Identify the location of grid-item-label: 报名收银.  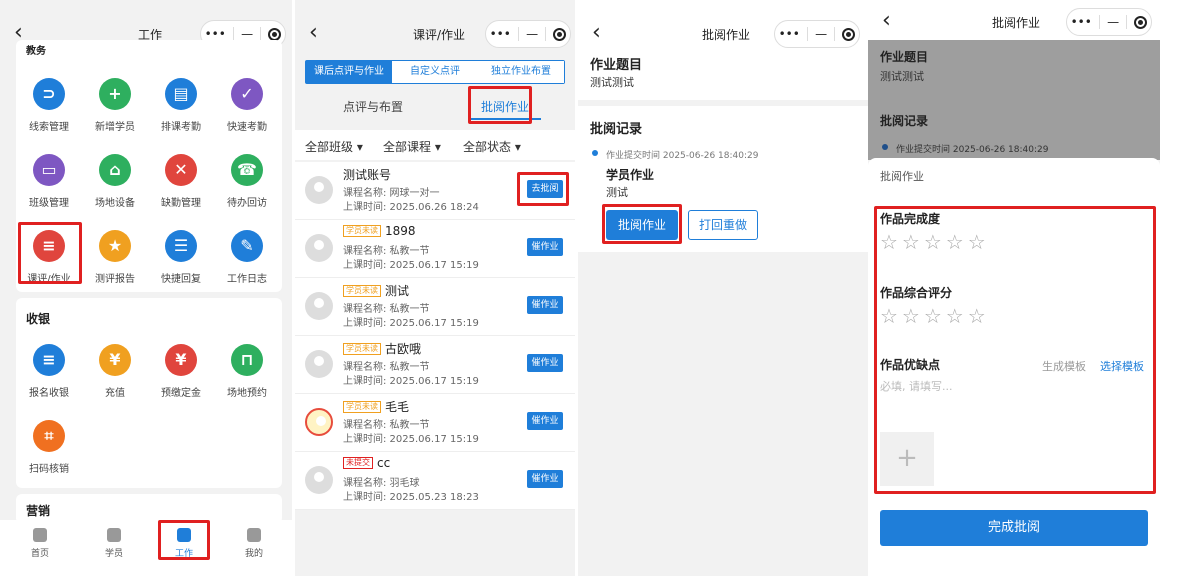
(49, 393).